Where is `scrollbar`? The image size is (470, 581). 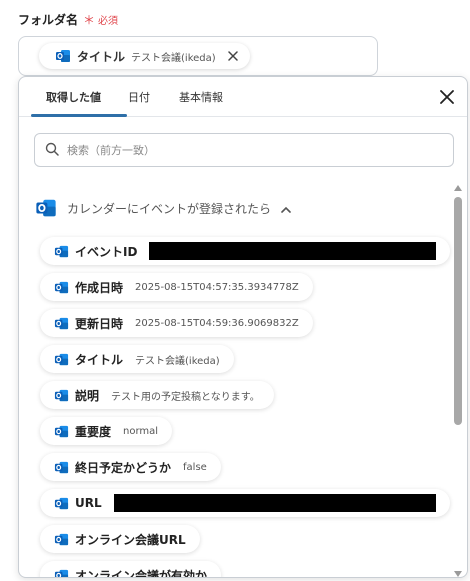 scrollbar is located at coordinates (458, 381).